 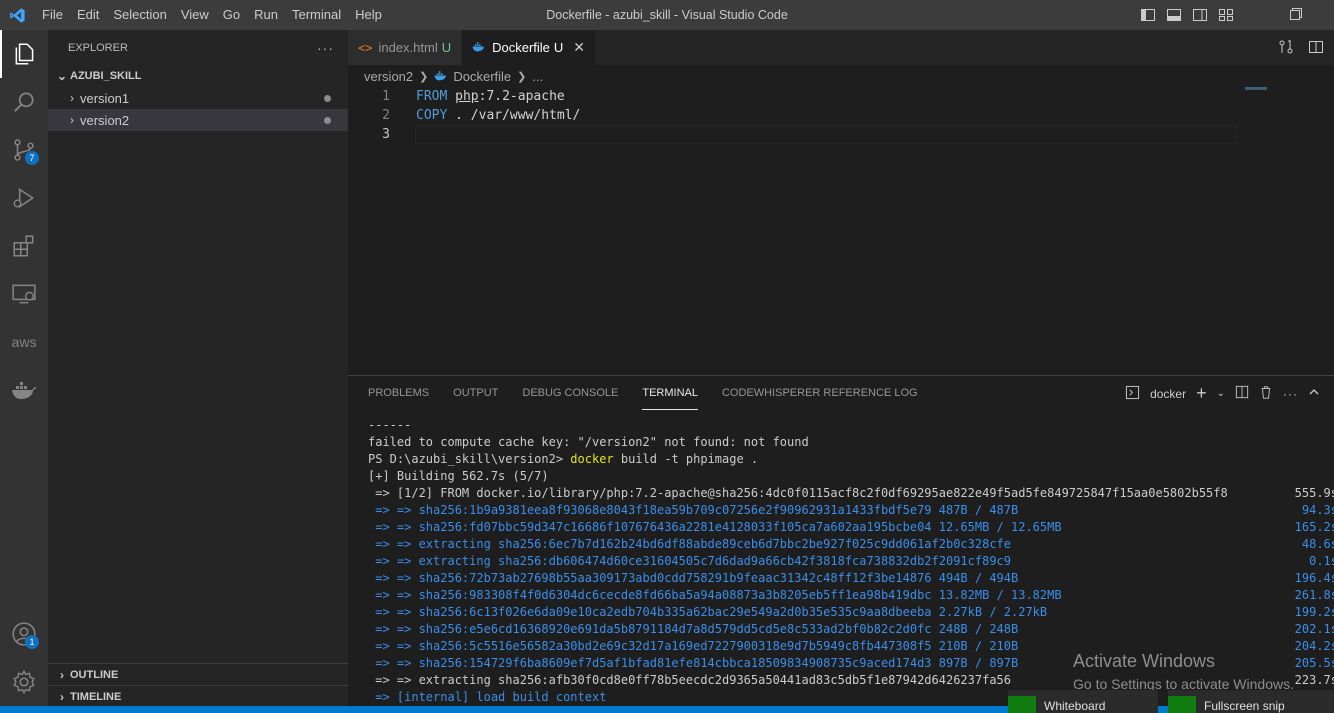 I want to click on tab-output: OUTPUT, so click(x=475, y=393).